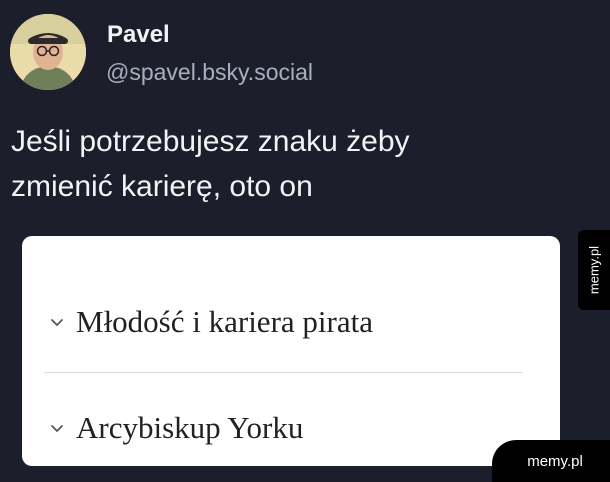 The width and height of the screenshot is (610, 482). What do you see at coordinates (210, 141) in the screenshot?
I see `post-text-line-1: Jeśli potrzebujesz znaku żeby` at bounding box center [210, 141].